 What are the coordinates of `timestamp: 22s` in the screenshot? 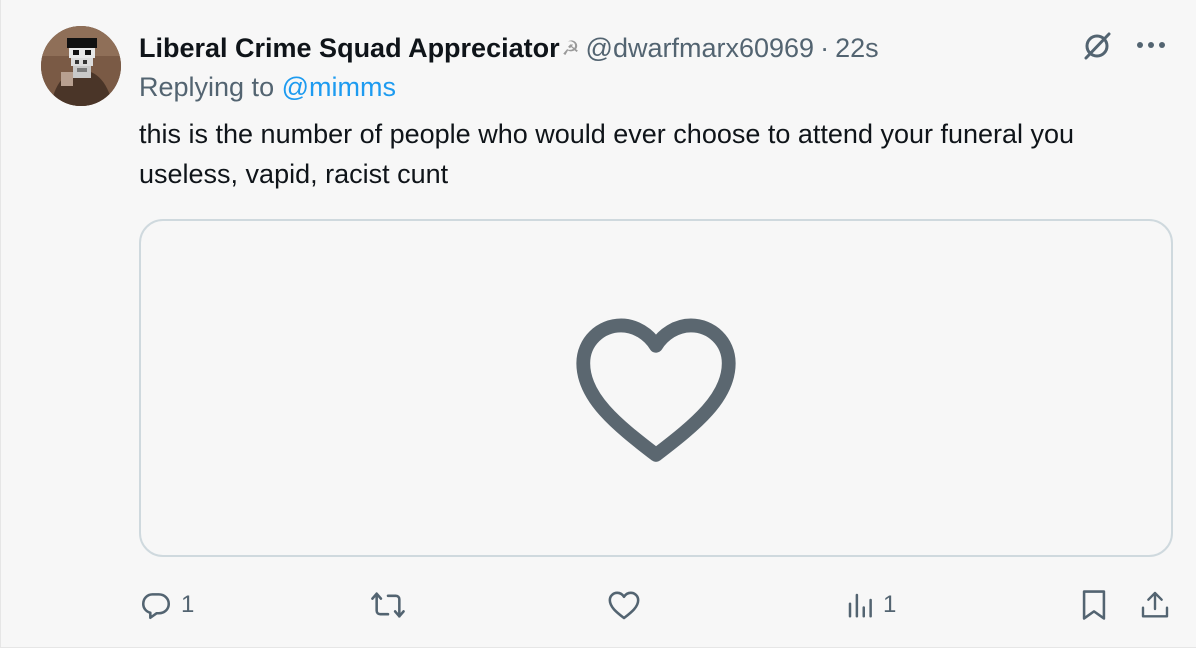 It's located at (857, 48).